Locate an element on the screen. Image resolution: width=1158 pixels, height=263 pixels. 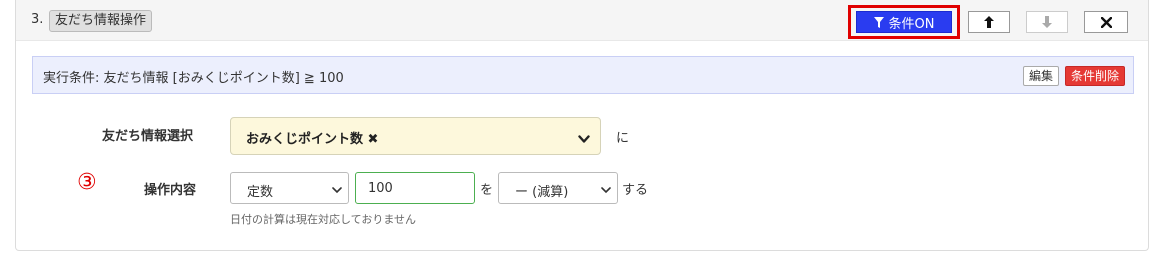
operation-label: 操作内容 is located at coordinates (170, 190).